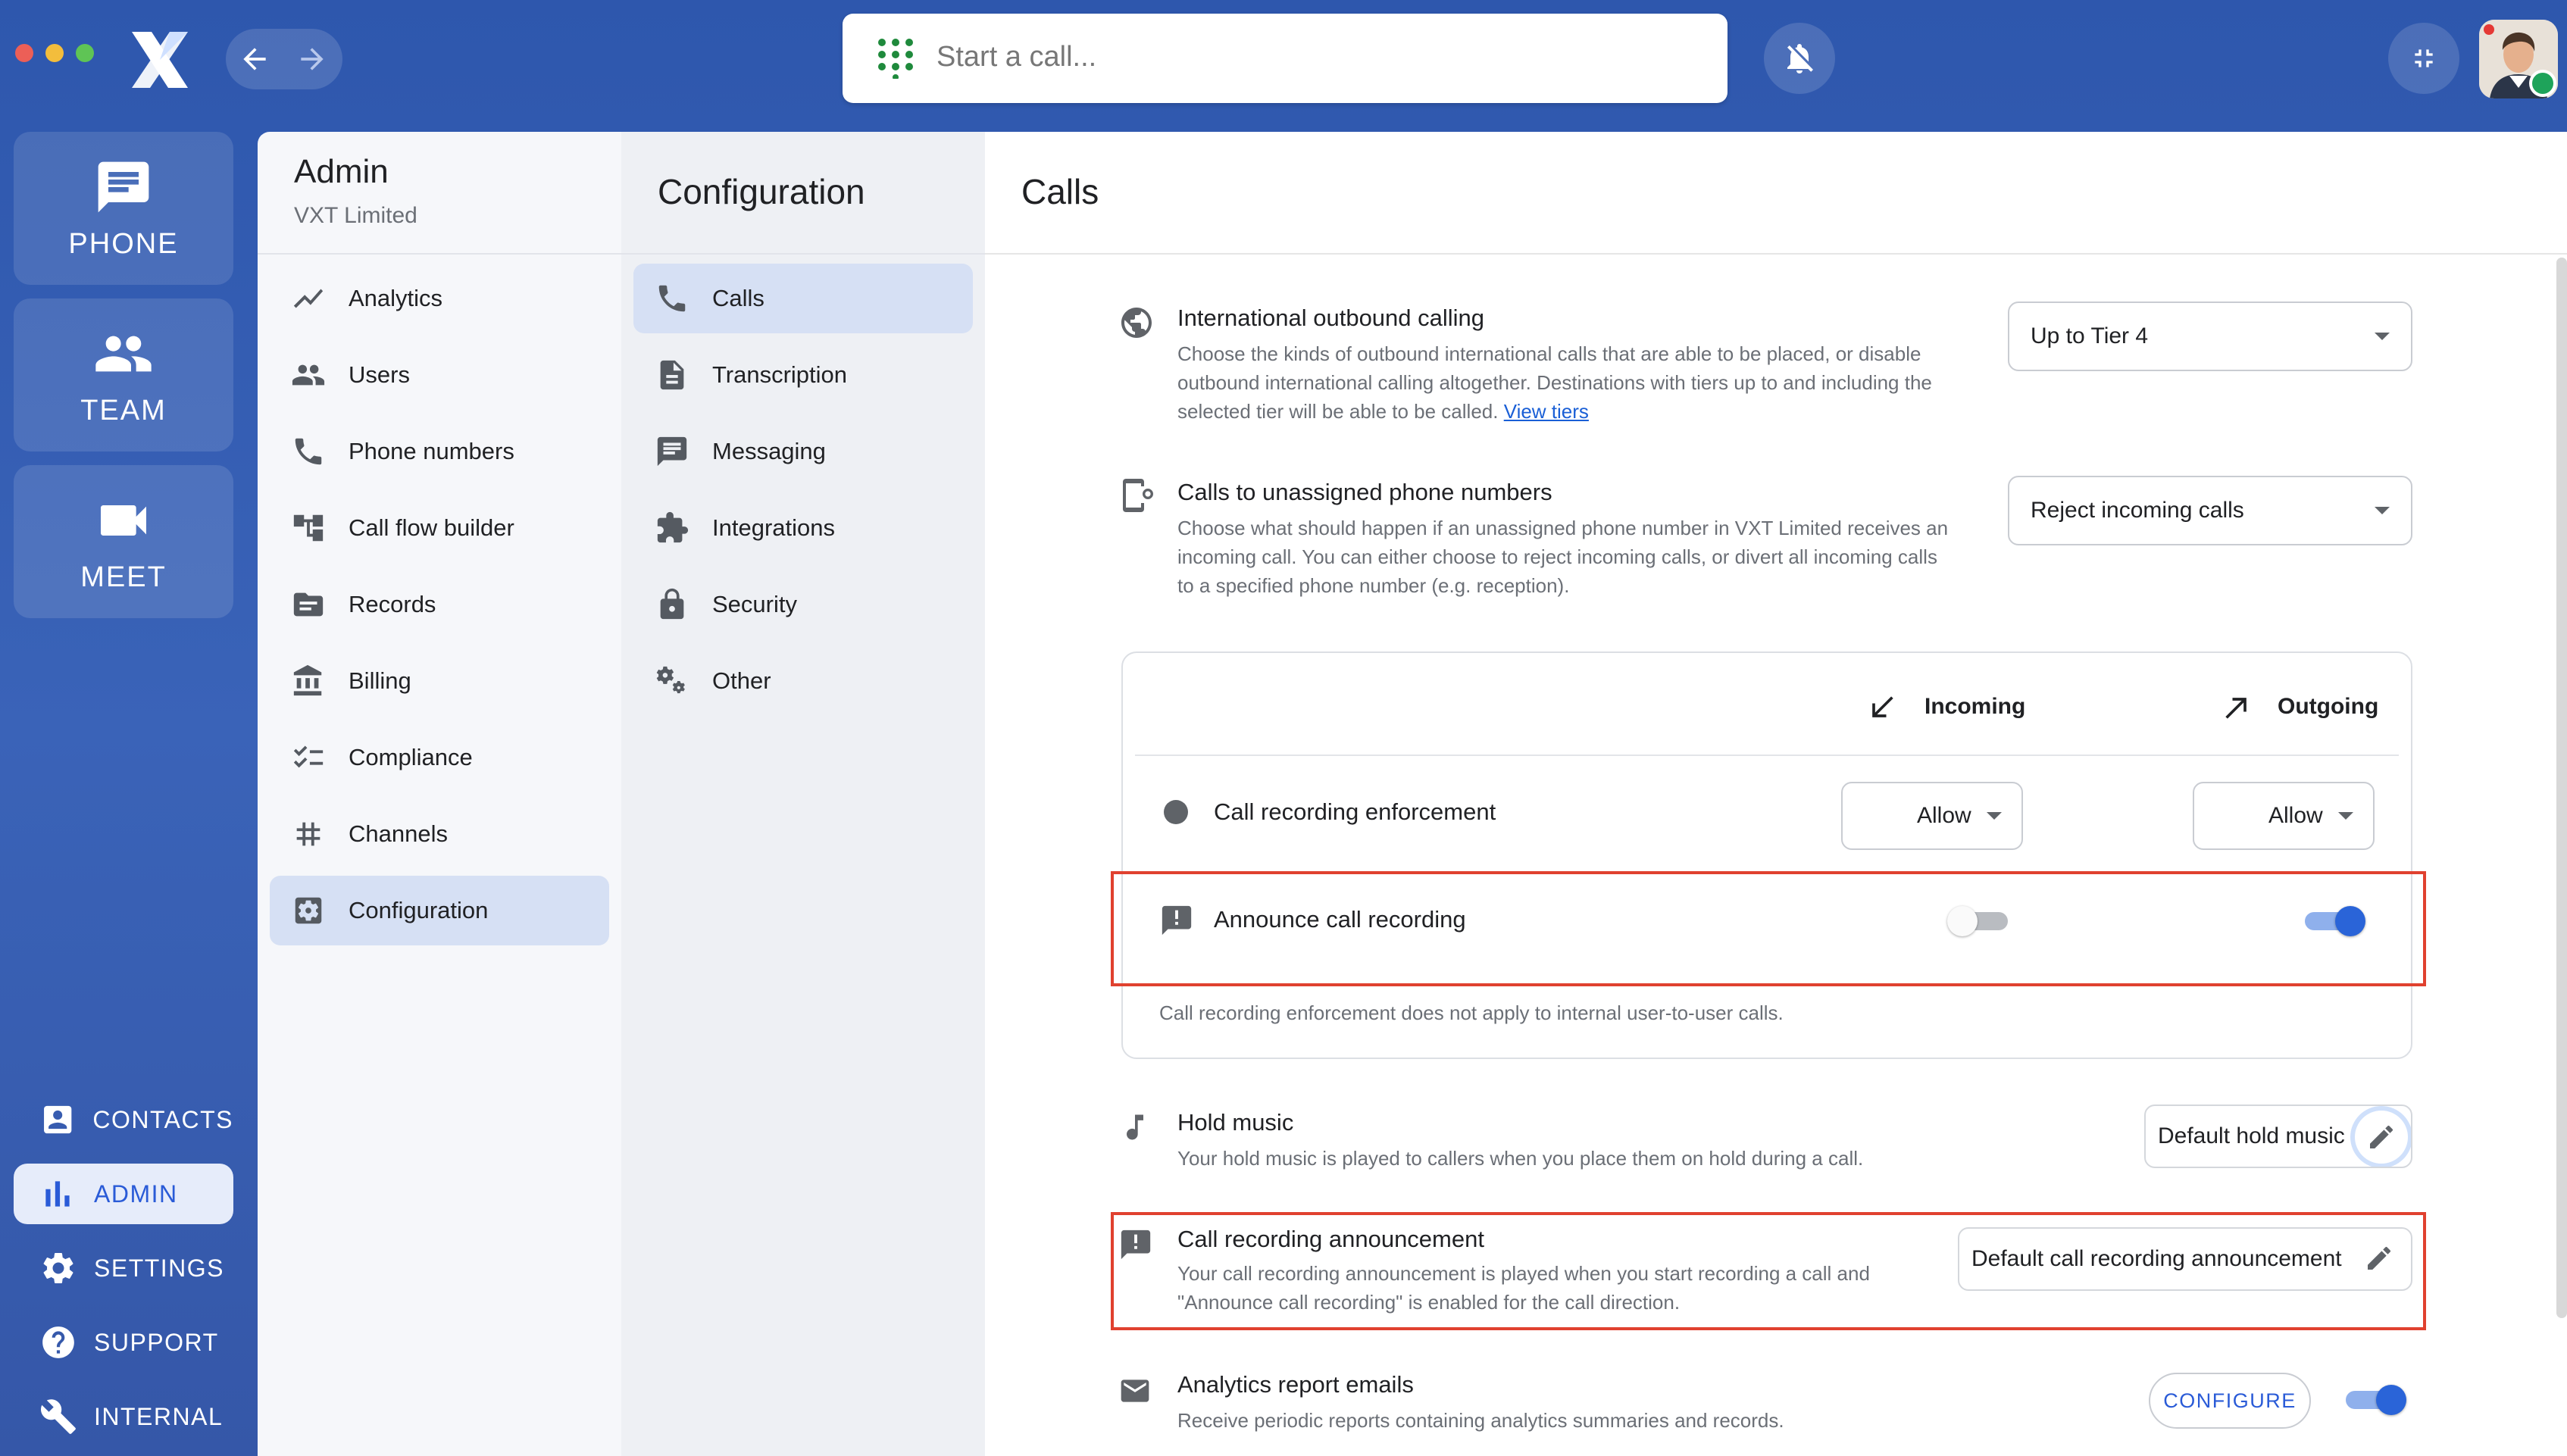  I want to click on wrench-icon, so click(58, 1416).